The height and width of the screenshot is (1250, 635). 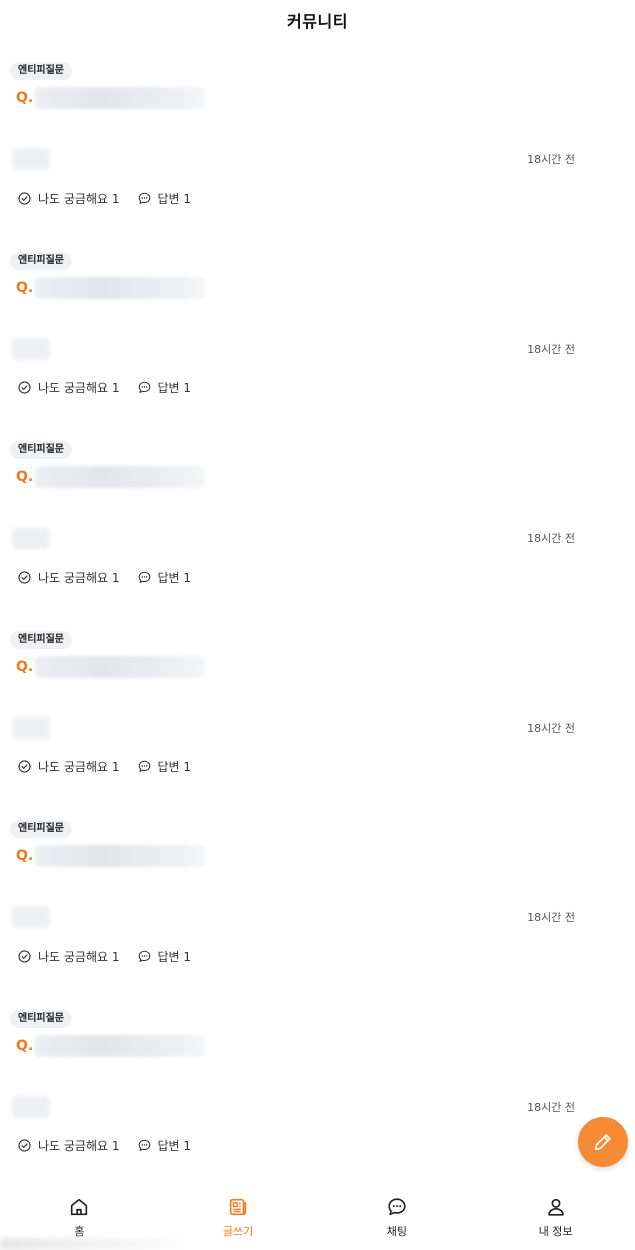 What do you see at coordinates (396, 1231) in the screenshot?
I see `tab-label: 채팅` at bounding box center [396, 1231].